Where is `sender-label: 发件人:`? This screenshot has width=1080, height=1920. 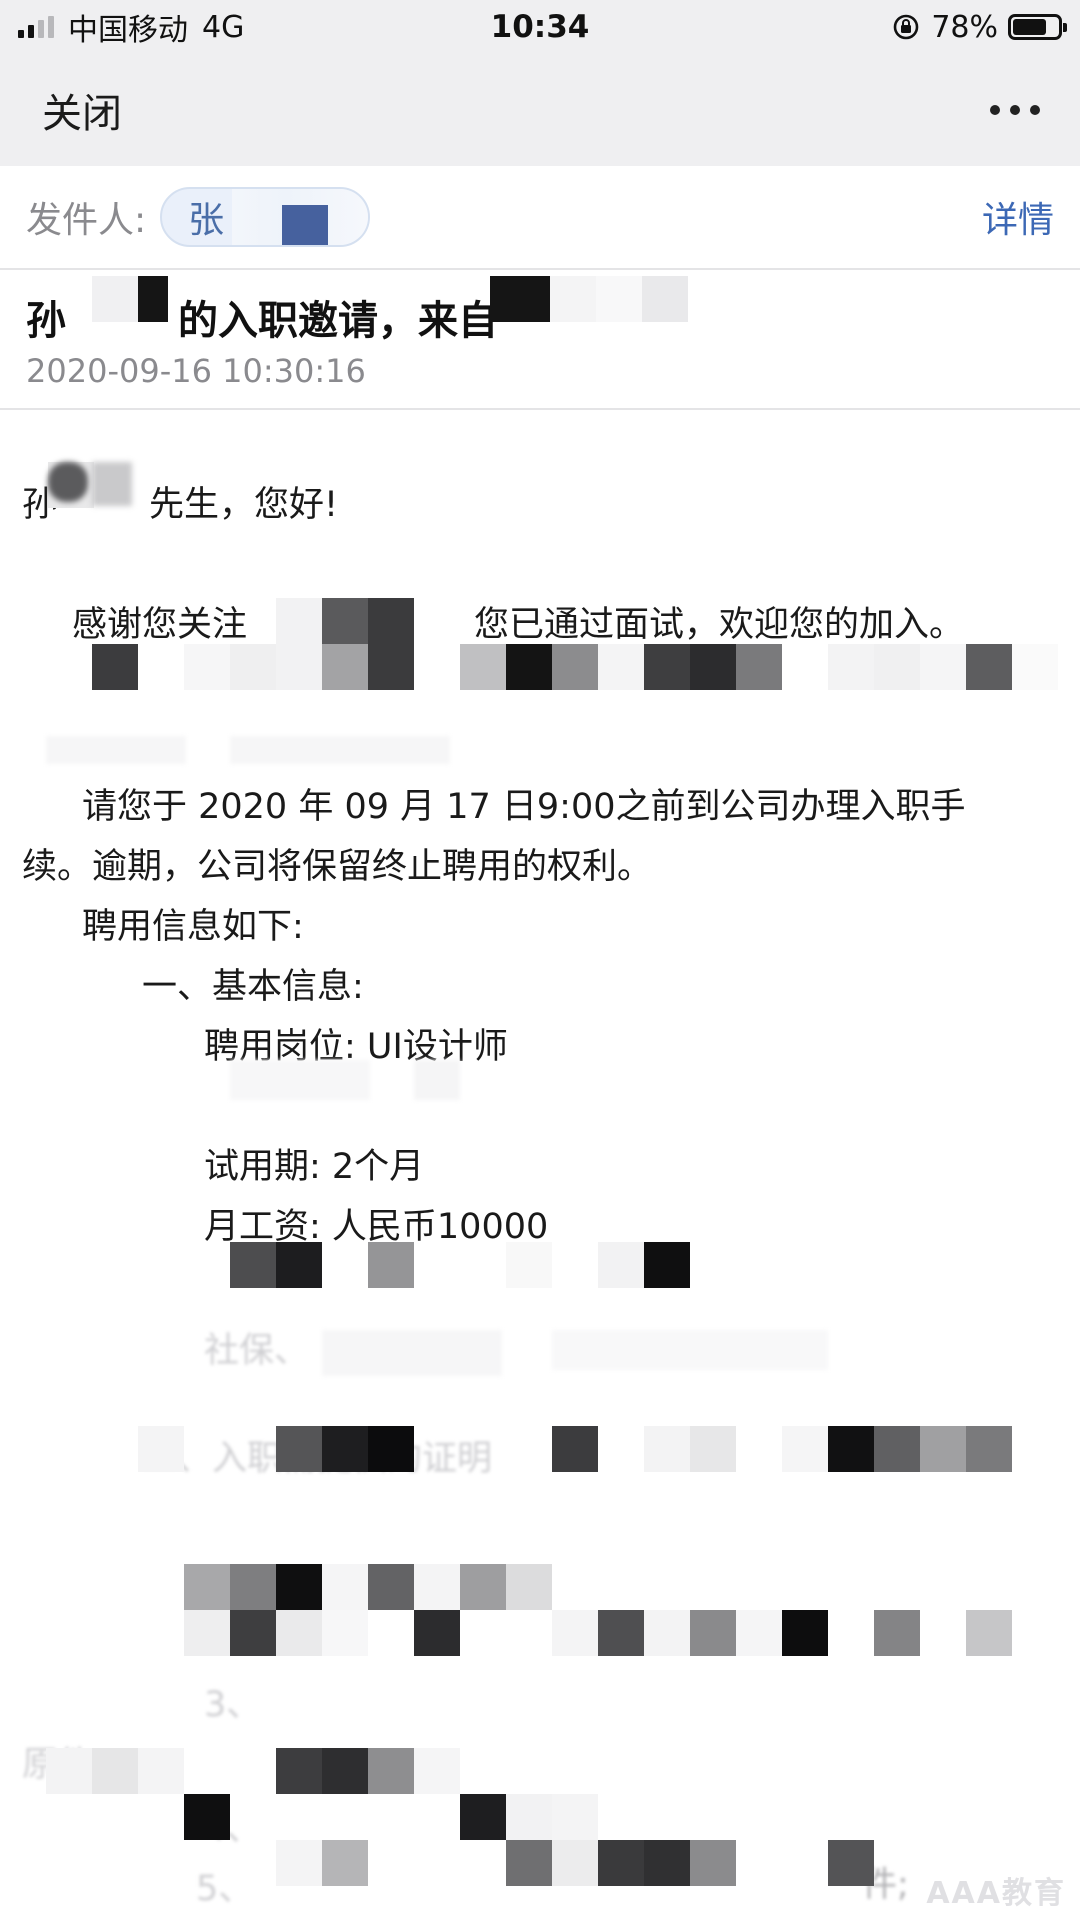
sender-label: 发件人: is located at coordinates (86, 220).